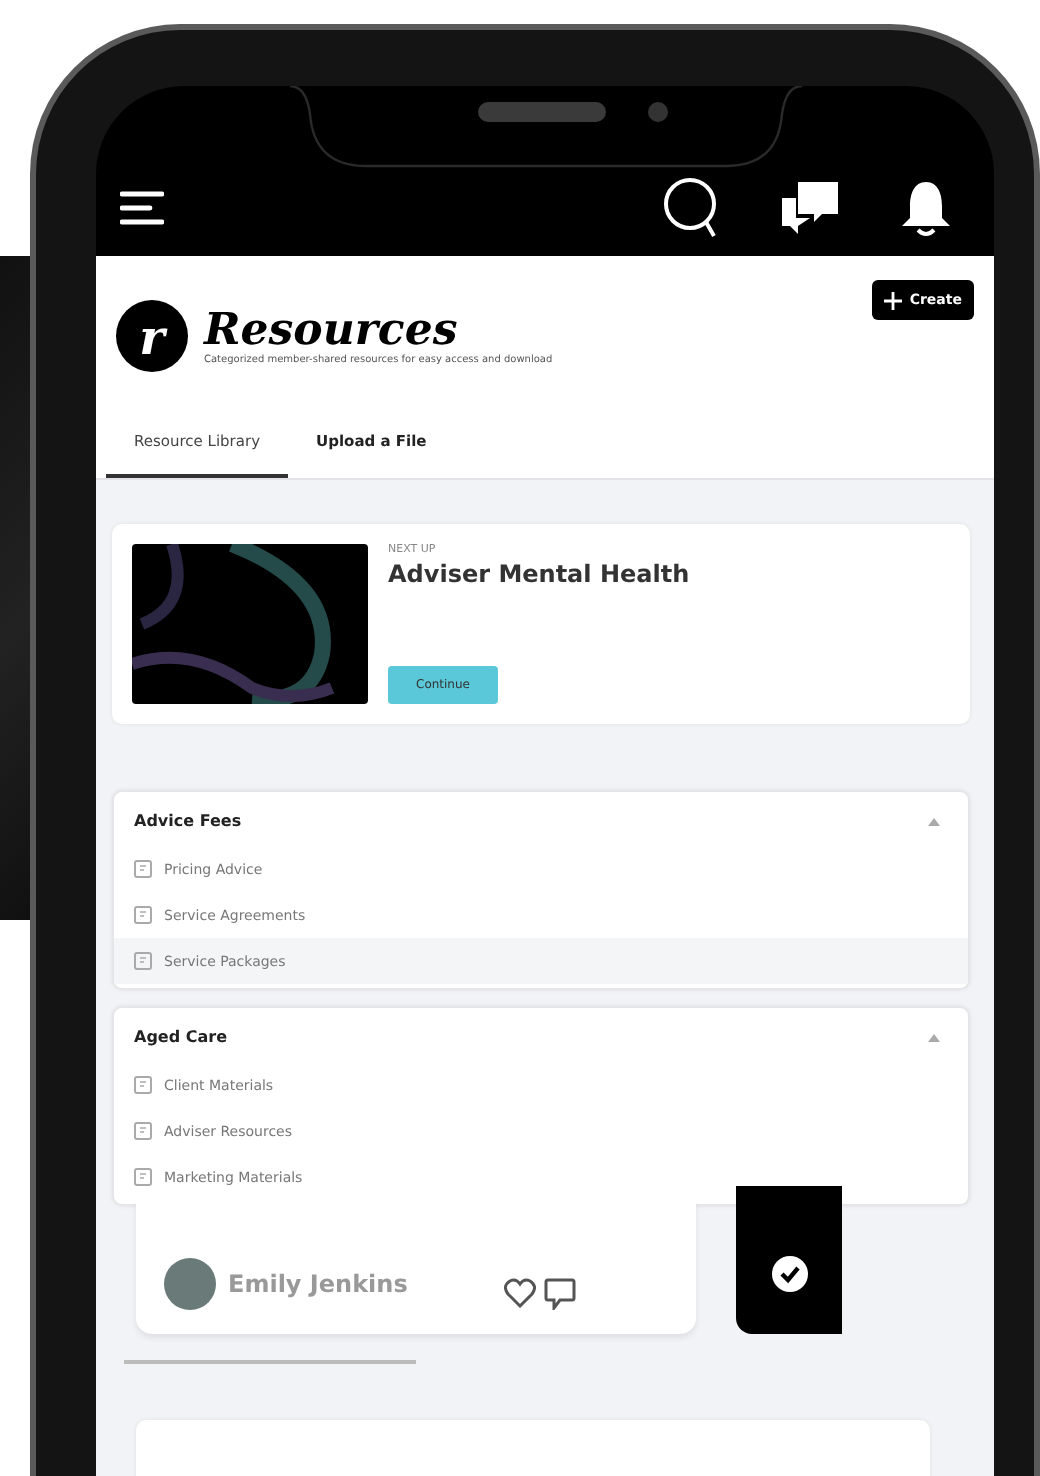 Image resolution: width=1040 pixels, height=1476 pixels. What do you see at coordinates (789, 1274) in the screenshot?
I see `check-circle-icon` at bounding box center [789, 1274].